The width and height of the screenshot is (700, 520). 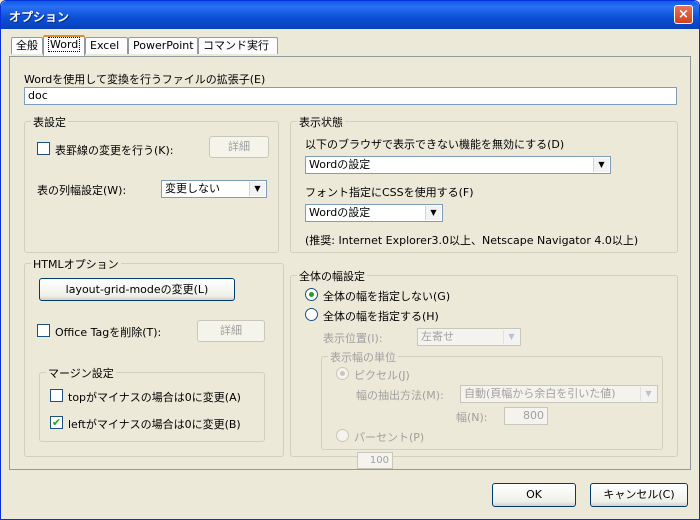 I want to click on html-options-group-label: HTMLオプション, so click(x=76, y=264).